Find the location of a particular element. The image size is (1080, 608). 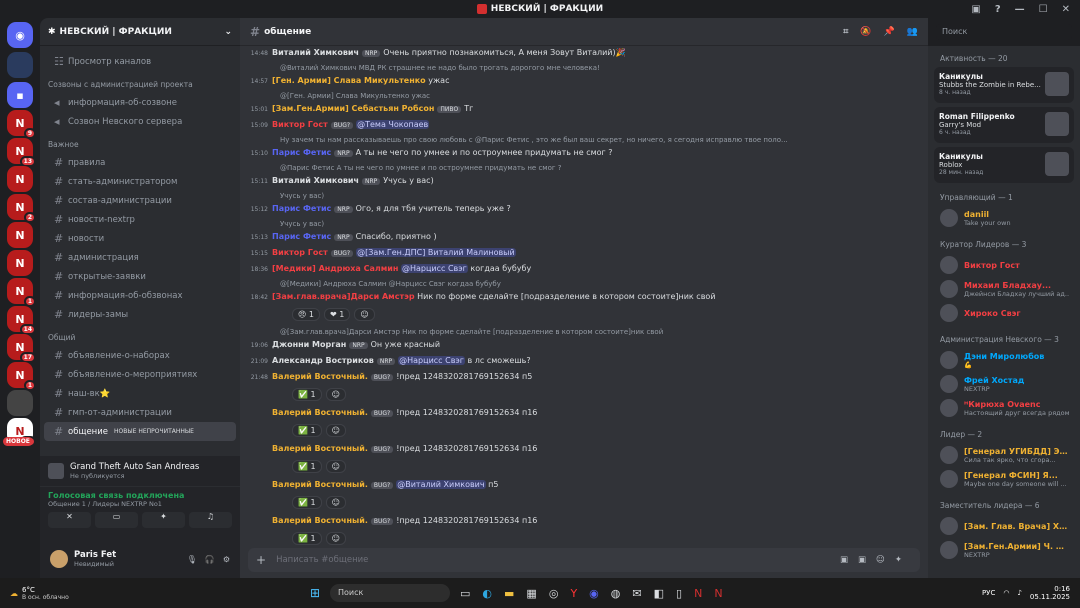

mention: @[Зам.Ген.ДПС] Виталий Малиновый is located at coordinates (436, 252).